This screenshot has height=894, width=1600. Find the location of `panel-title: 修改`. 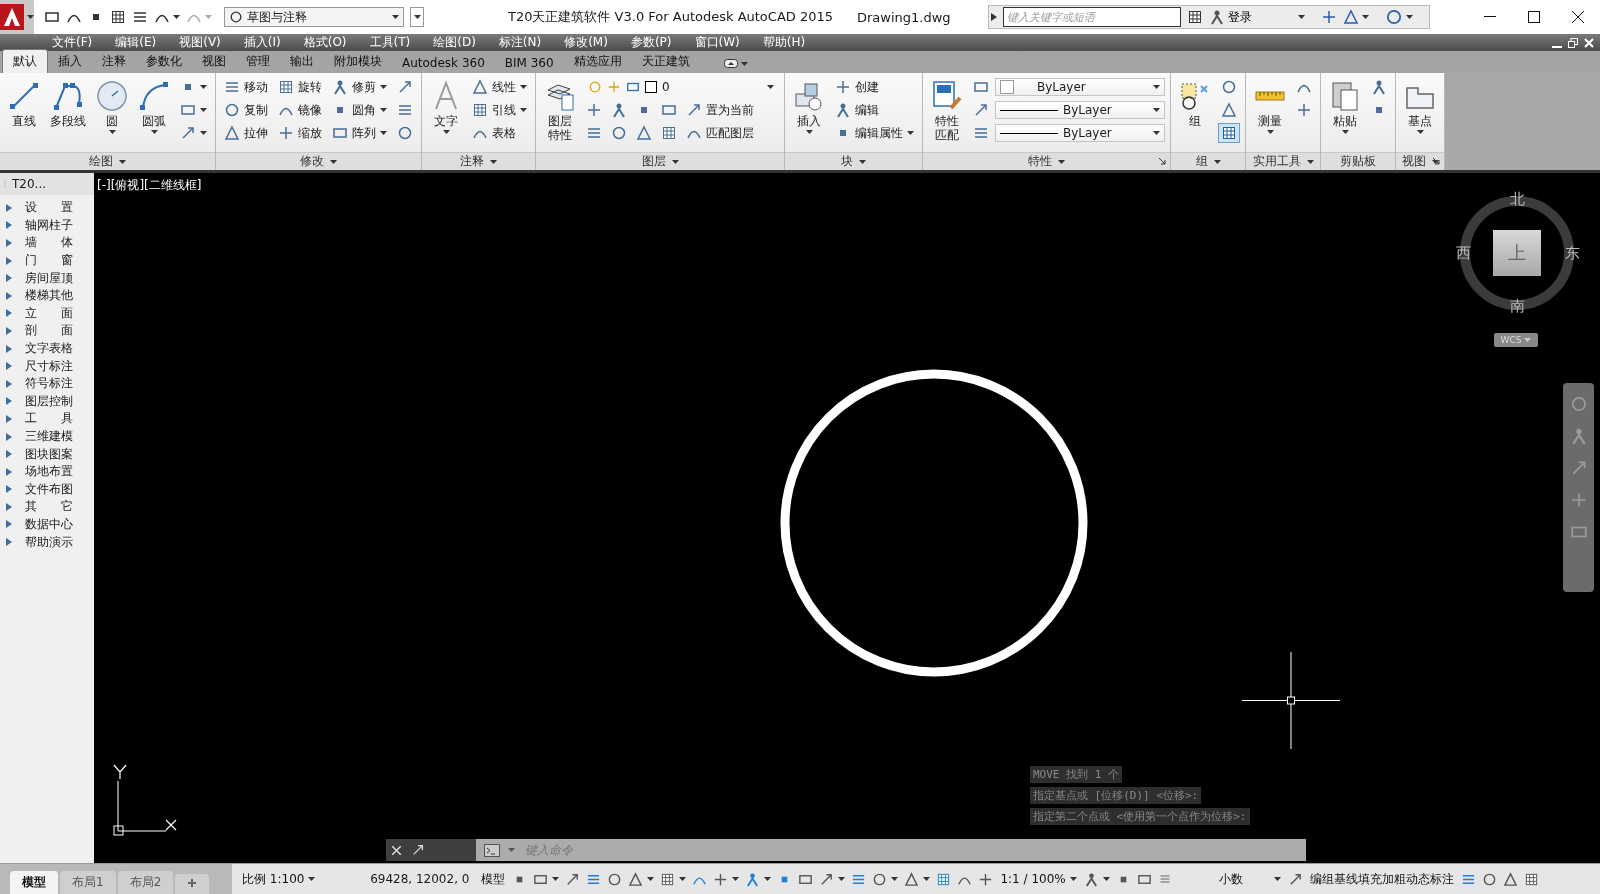

panel-title: 修改 is located at coordinates (312, 161).